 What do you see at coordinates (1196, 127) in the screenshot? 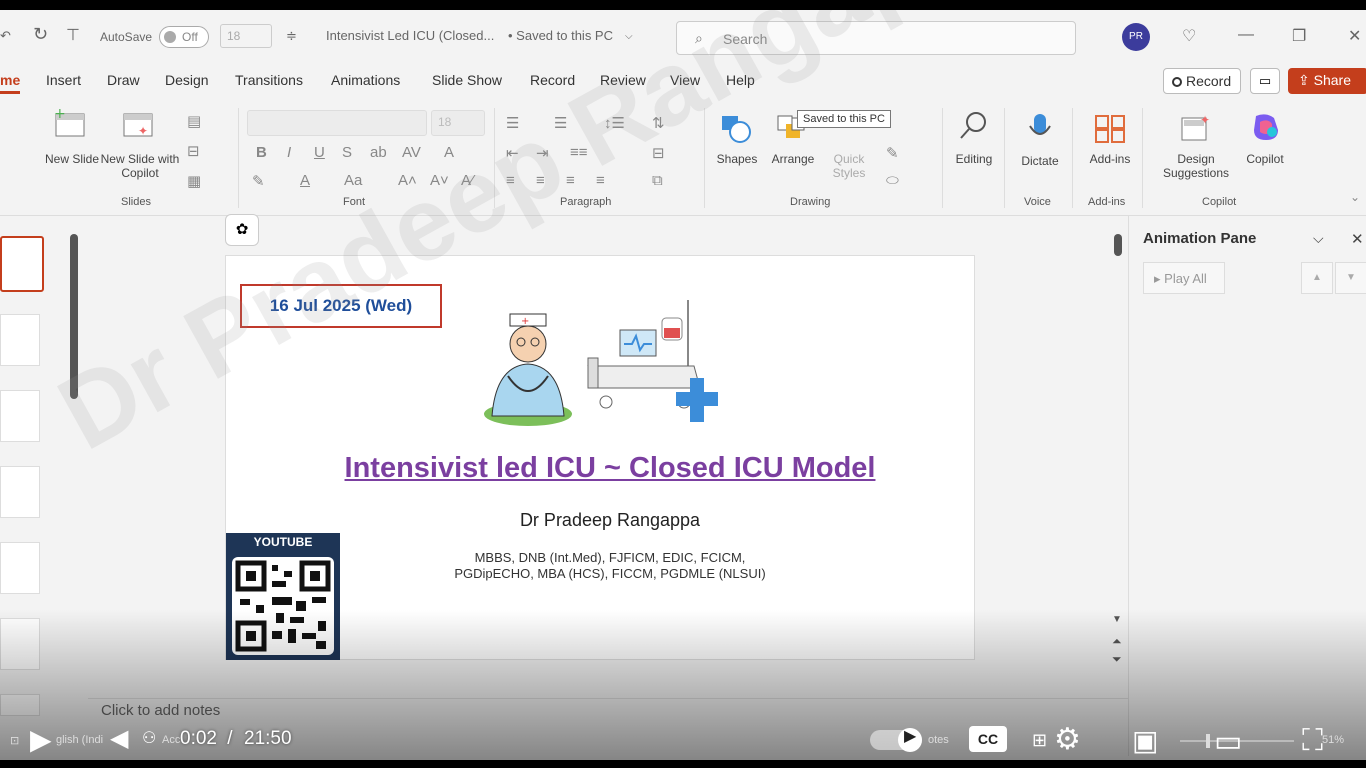
I see `designer-icon: ✦` at bounding box center [1196, 127].